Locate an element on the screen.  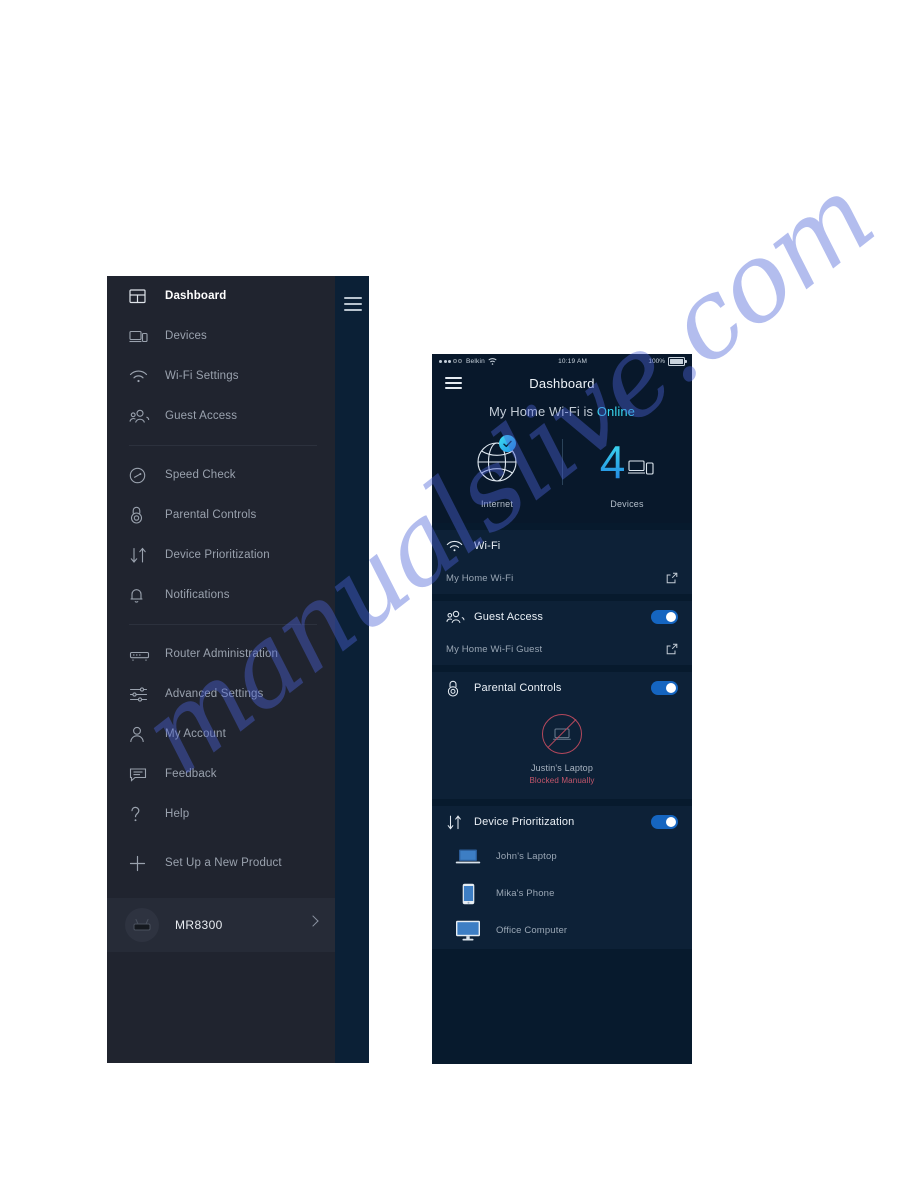
sidebar-item-wifi-settings: Wi-Fi Settings is located at coordinates (221, 376).